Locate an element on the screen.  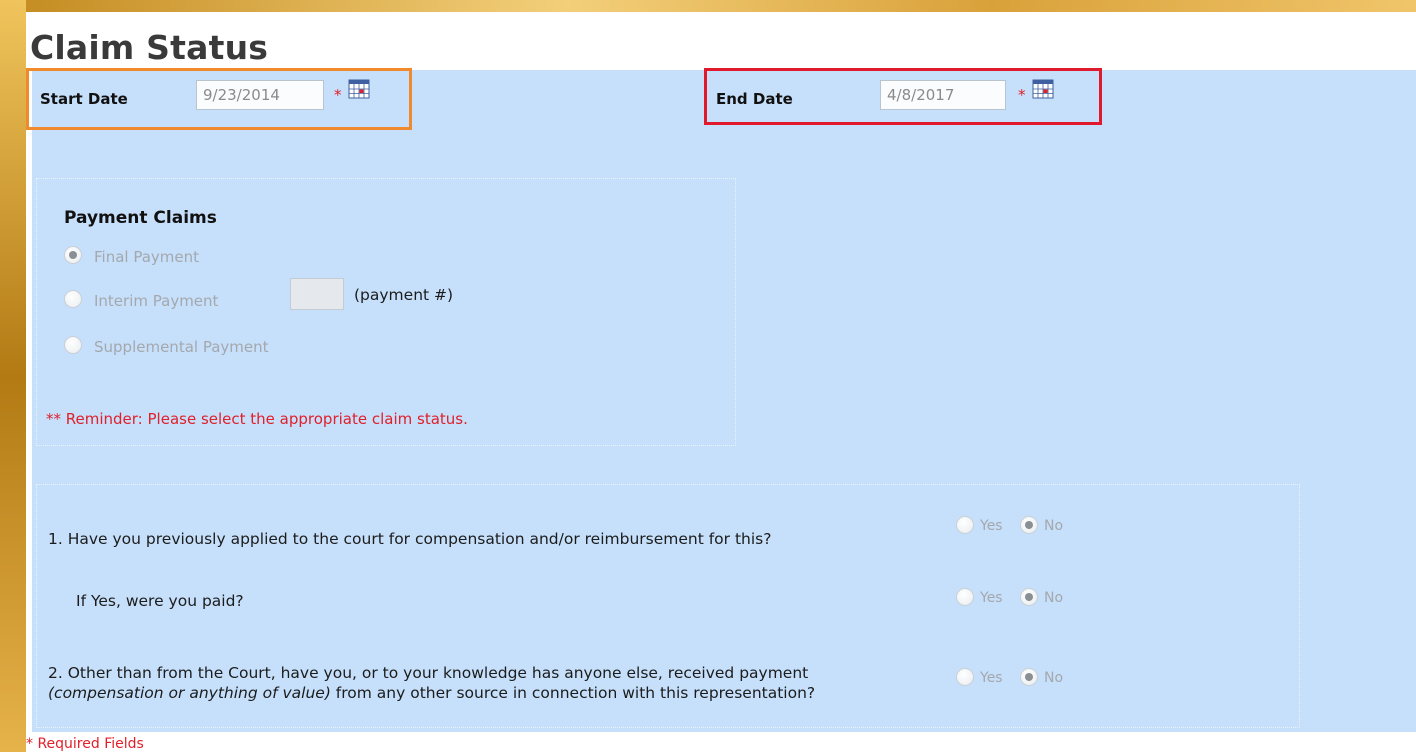
required-fields-note: * Required Fields is located at coordinates (85, 744).